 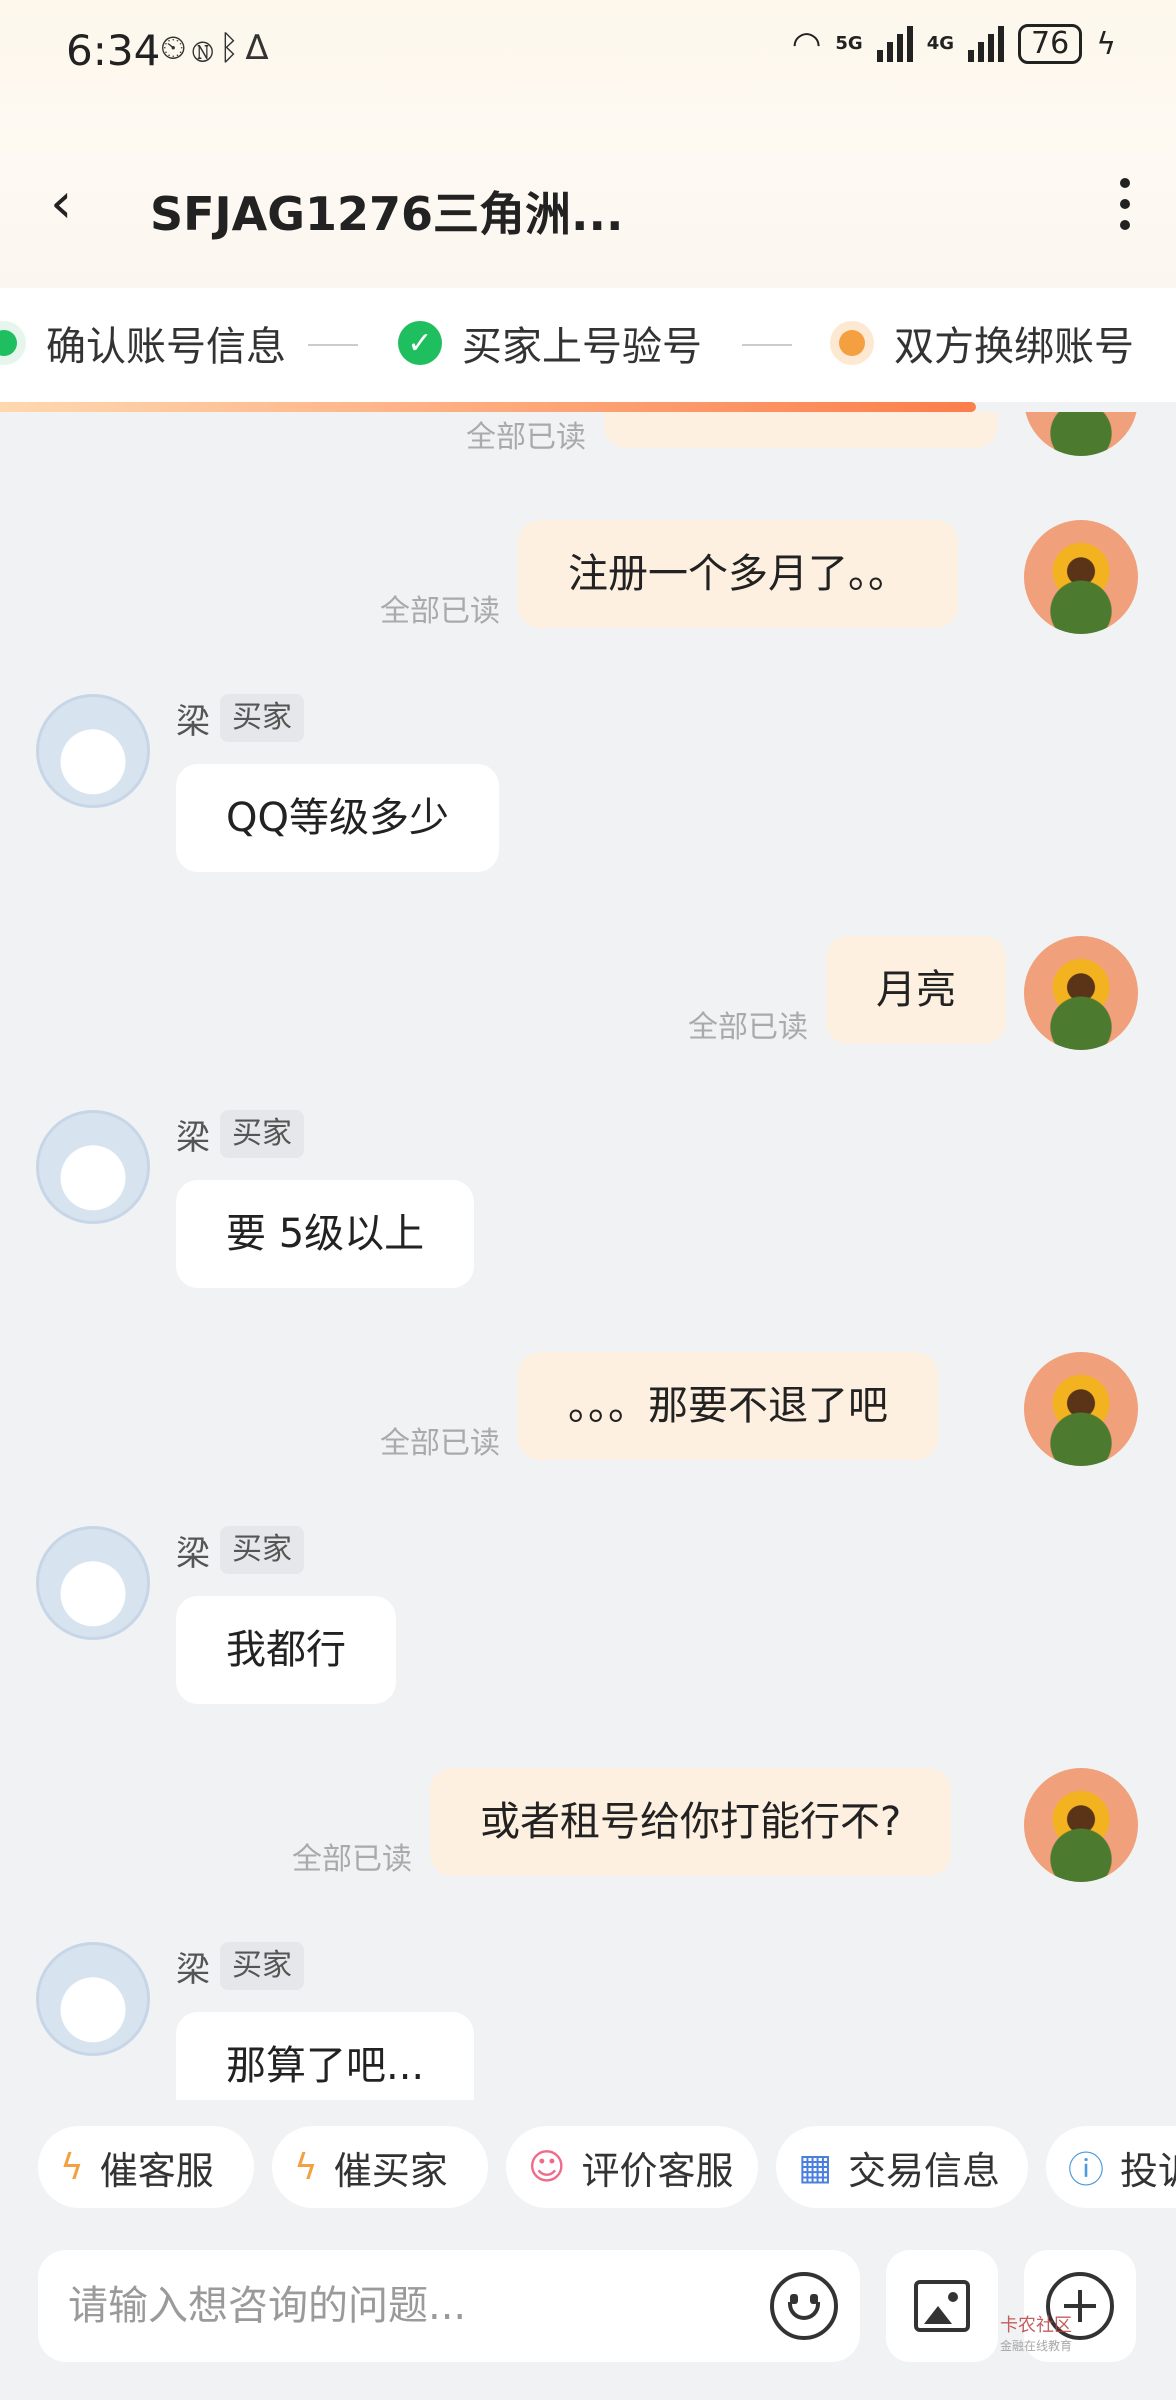 I want to click on step-confirm-account: 确认账号信息, so click(x=143, y=343).